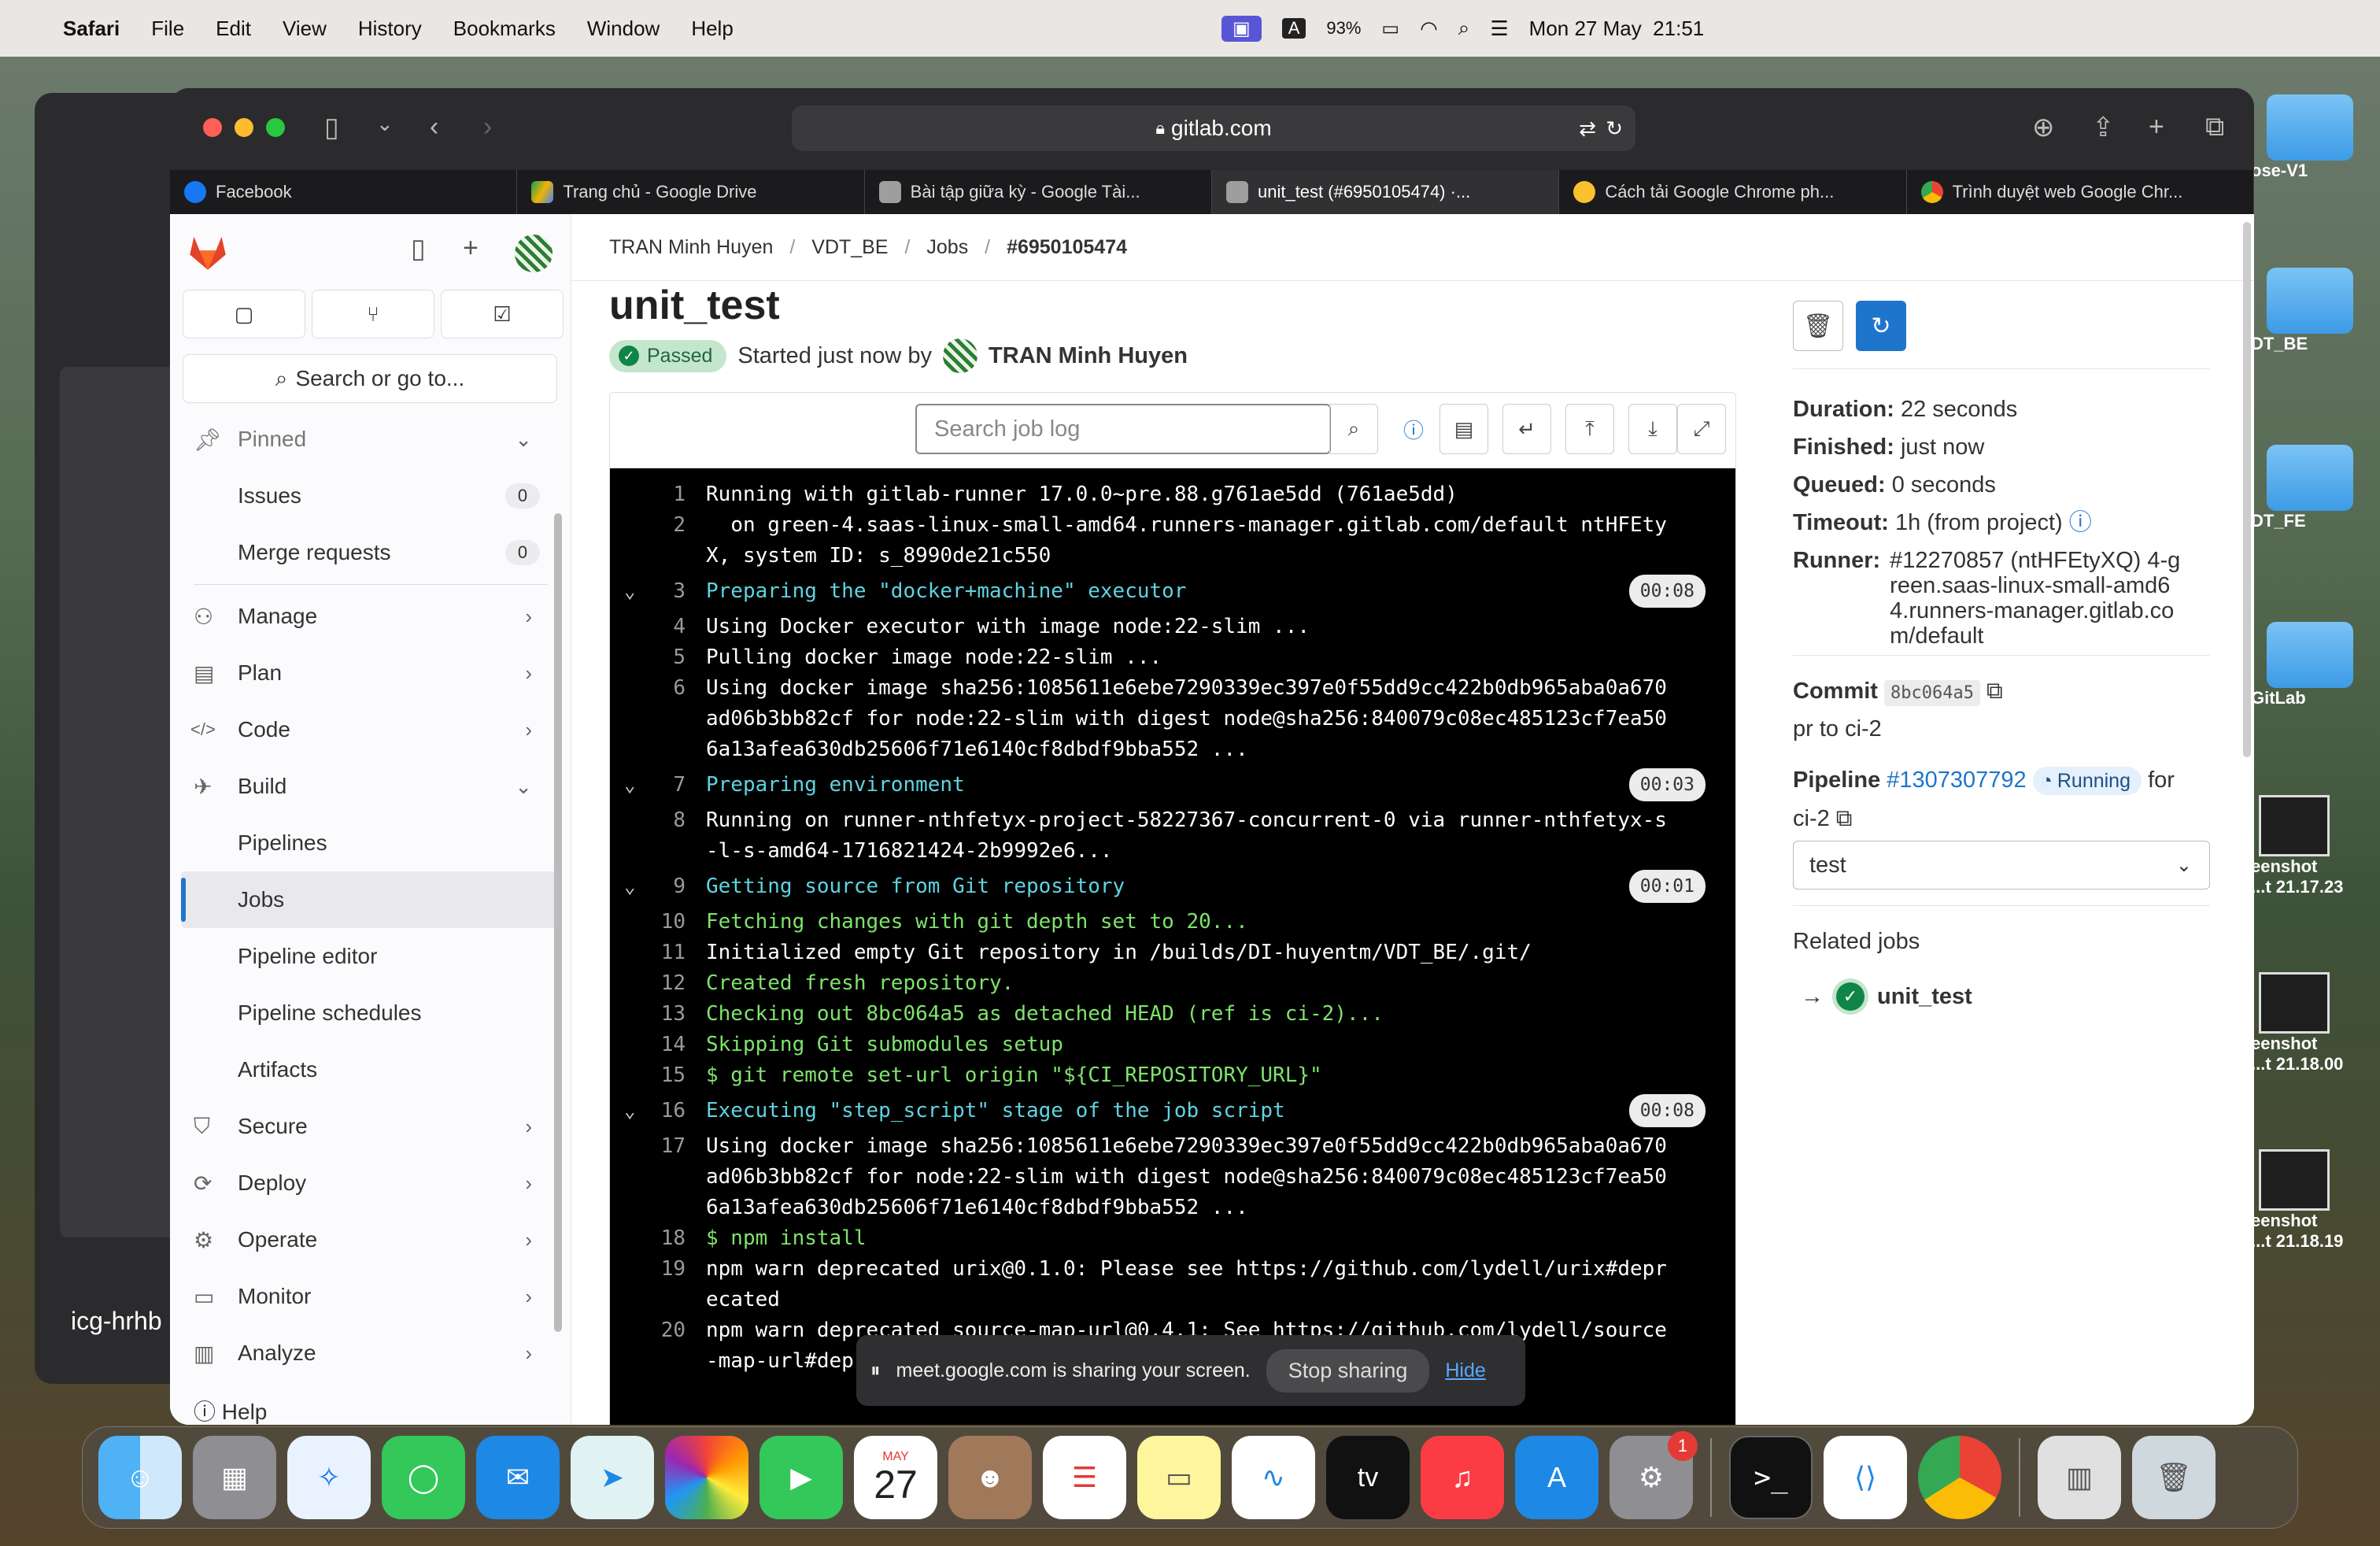 This screenshot has width=2380, height=1546. What do you see at coordinates (1429, 29) in the screenshot?
I see `wifi-icon: ◠` at bounding box center [1429, 29].